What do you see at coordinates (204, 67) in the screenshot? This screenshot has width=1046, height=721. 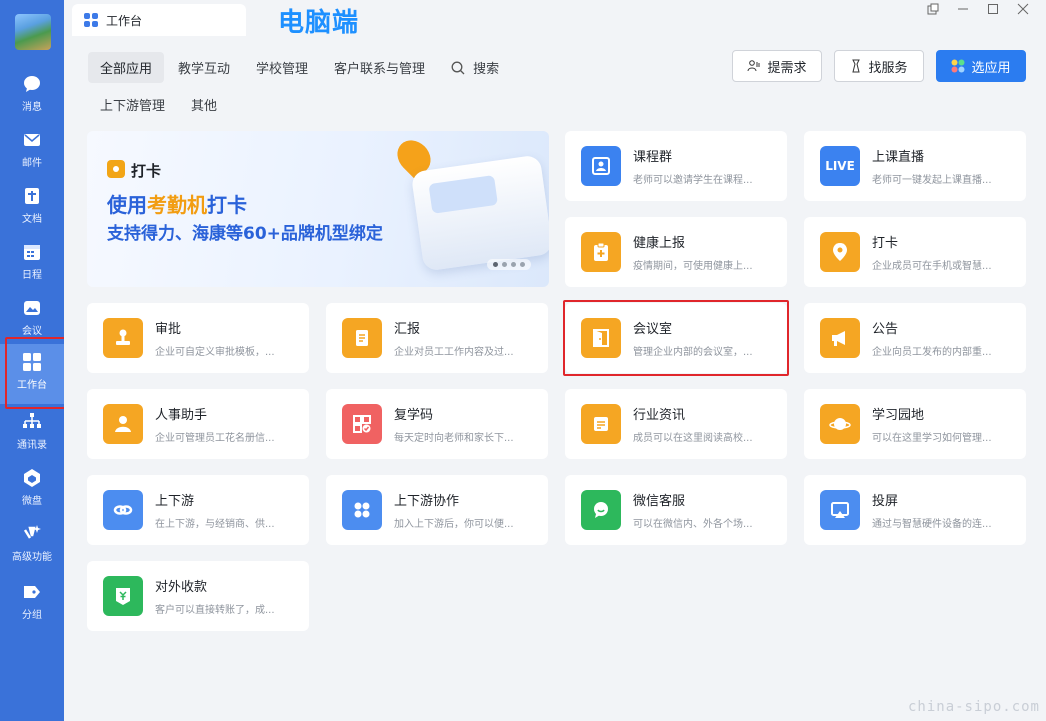 I see `category-teaching: 教学互动` at bounding box center [204, 67].